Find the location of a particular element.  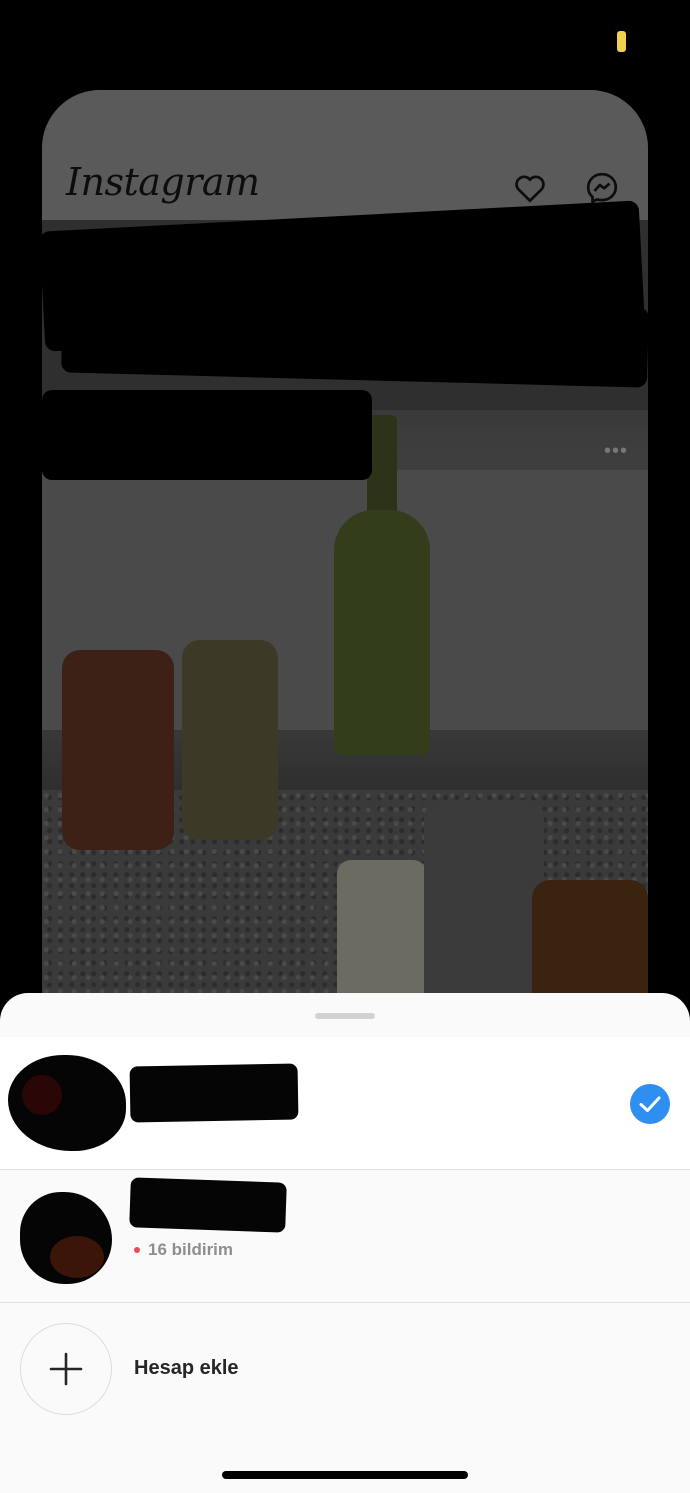

app-header: Instagram is located at coordinates (345, 155).